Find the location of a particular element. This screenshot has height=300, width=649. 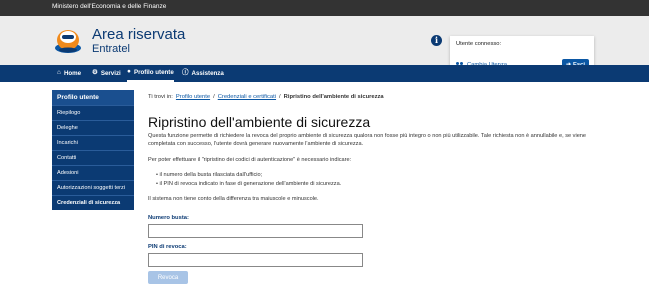

sidebar-item-adesioni: Adesioni is located at coordinates (93, 172).